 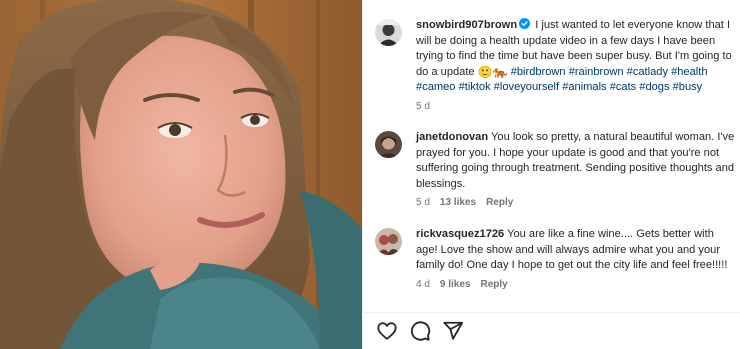 What do you see at coordinates (596, 72) in the screenshot?
I see `hashtag-link: #rainbrown` at bounding box center [596, 72].